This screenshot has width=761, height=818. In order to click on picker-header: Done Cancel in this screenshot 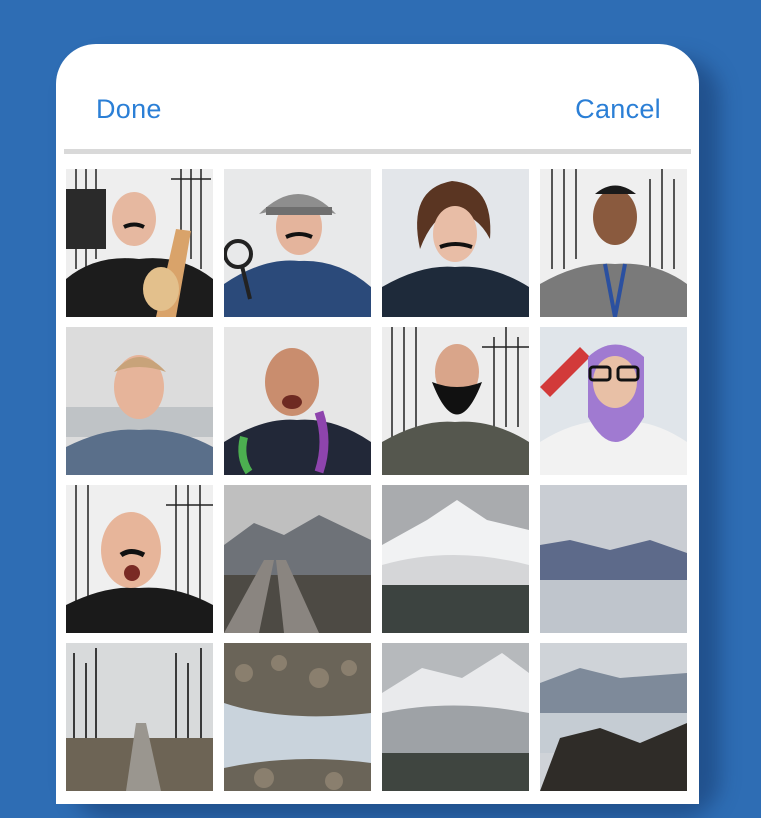, I will do `click(377, 96)`.